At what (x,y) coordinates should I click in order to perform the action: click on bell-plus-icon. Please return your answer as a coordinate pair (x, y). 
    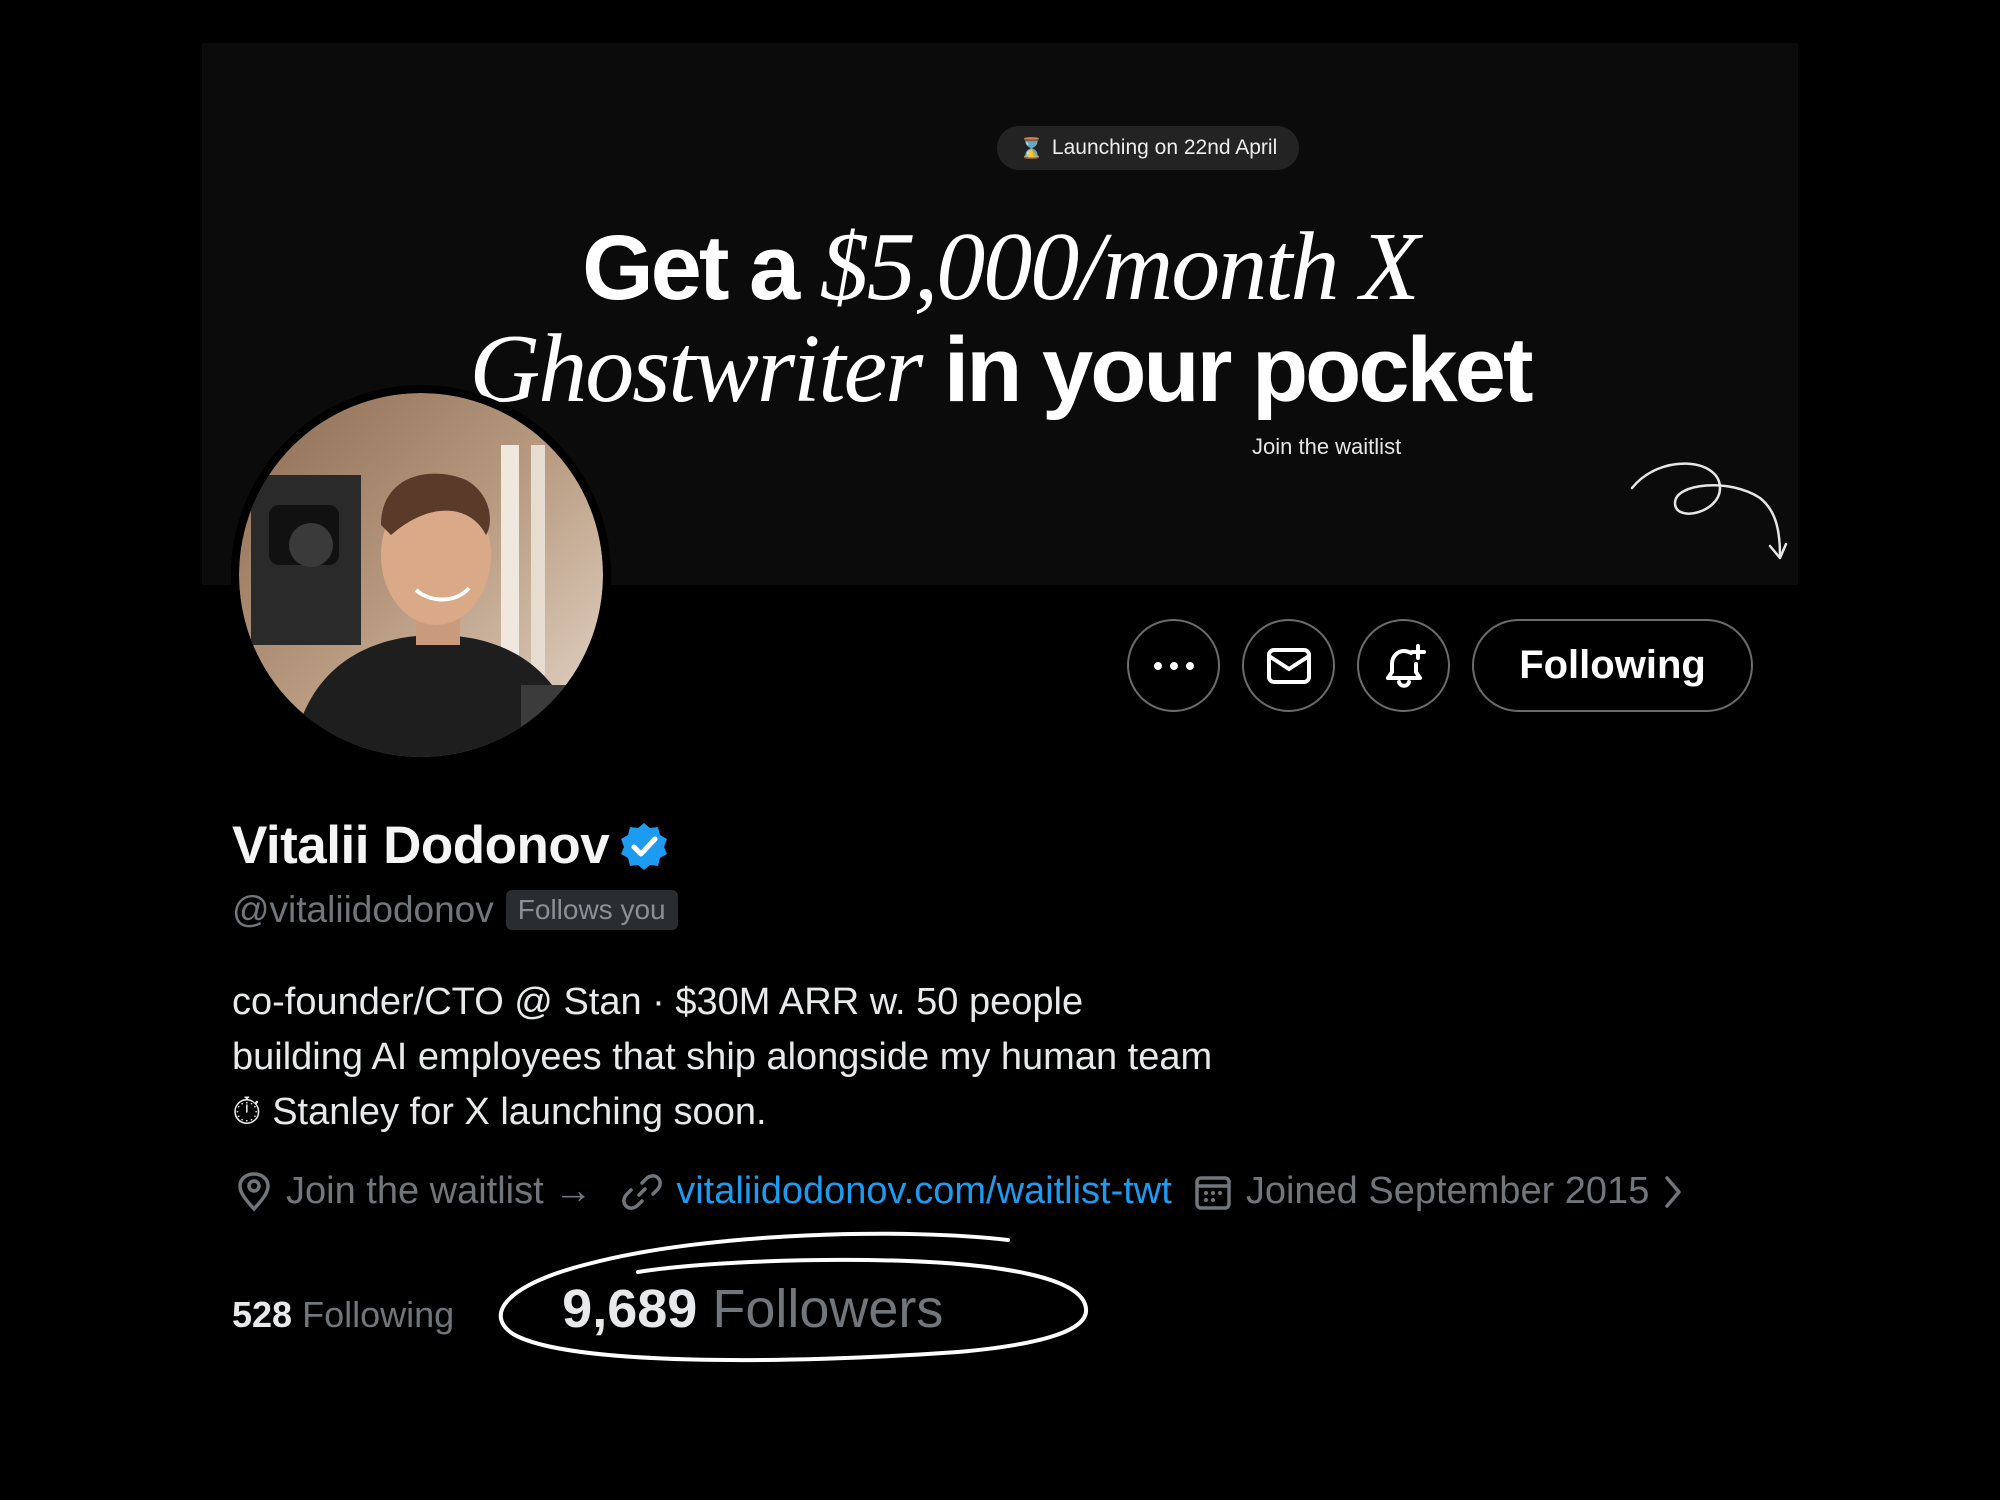
    Looking at the image, I should click on (1405, 665).